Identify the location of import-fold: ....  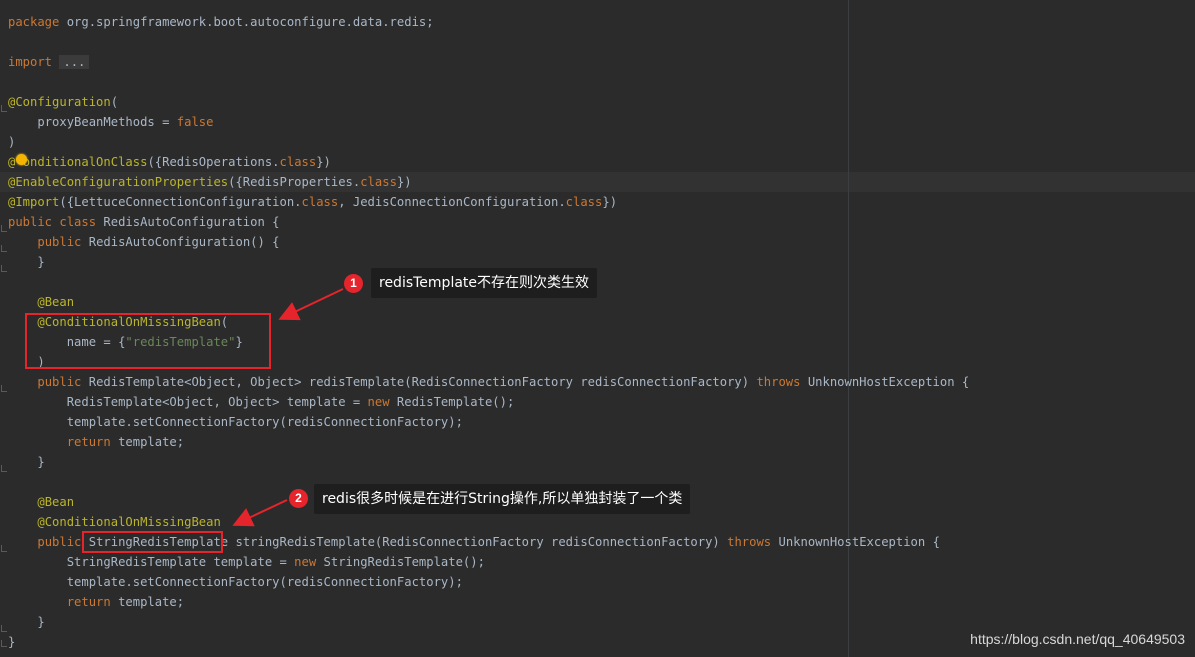
(74, 62).